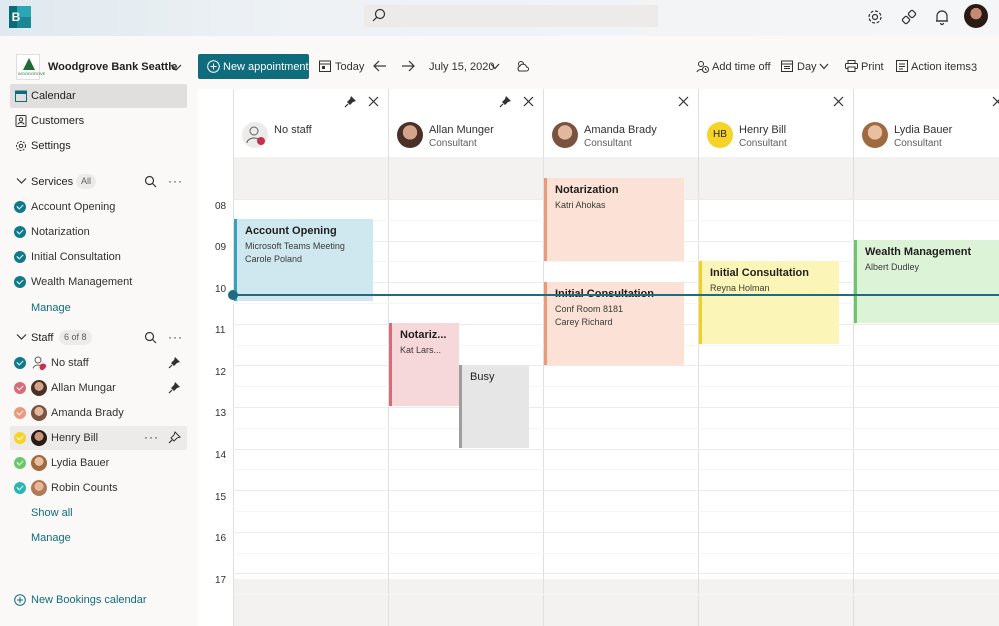 This screenshot has width=999, height=626. What do you see at coordinates (99, 600) in the screenshot?
I see `new-bookings-calendar-link: New Bookings calendar` at bounding box center [99, 600].